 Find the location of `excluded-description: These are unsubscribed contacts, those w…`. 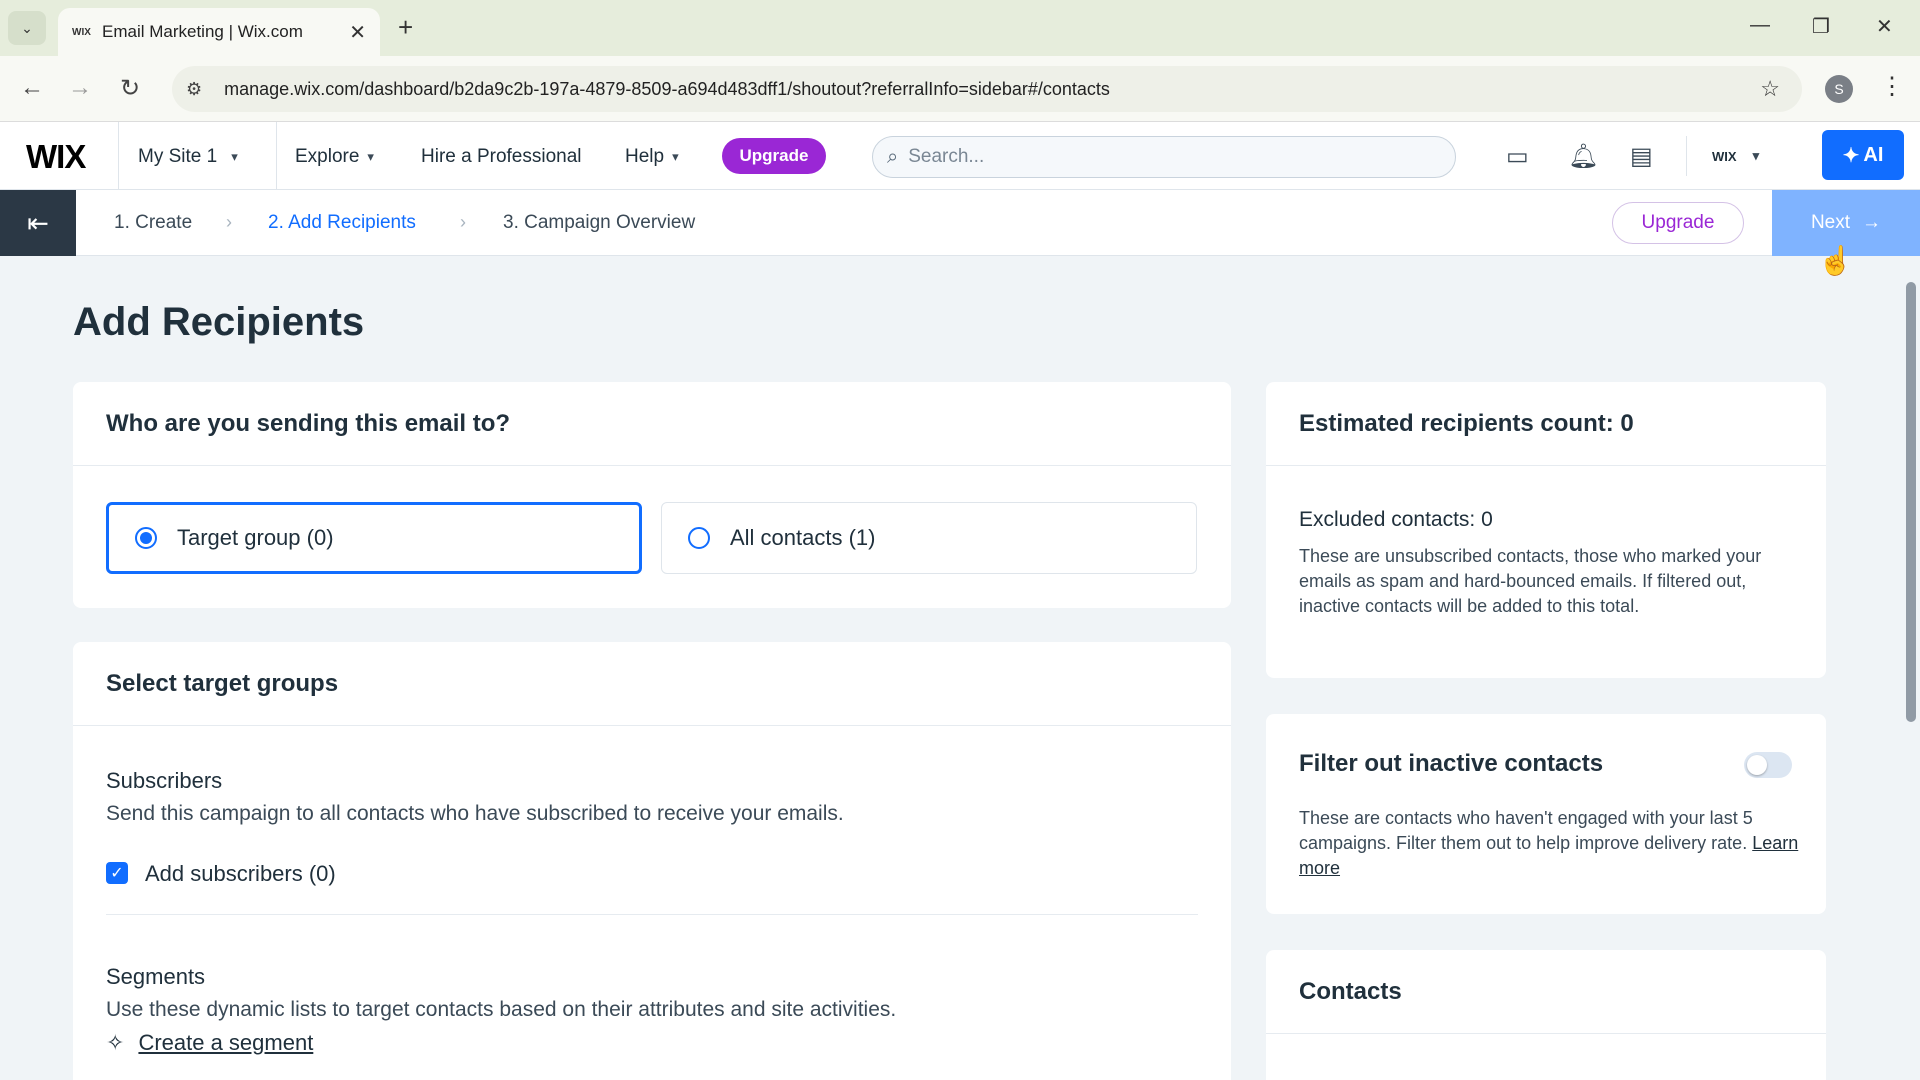

excluded-description: These are unsubscribed contacts, those w… is located at coordinates (1530, 581).